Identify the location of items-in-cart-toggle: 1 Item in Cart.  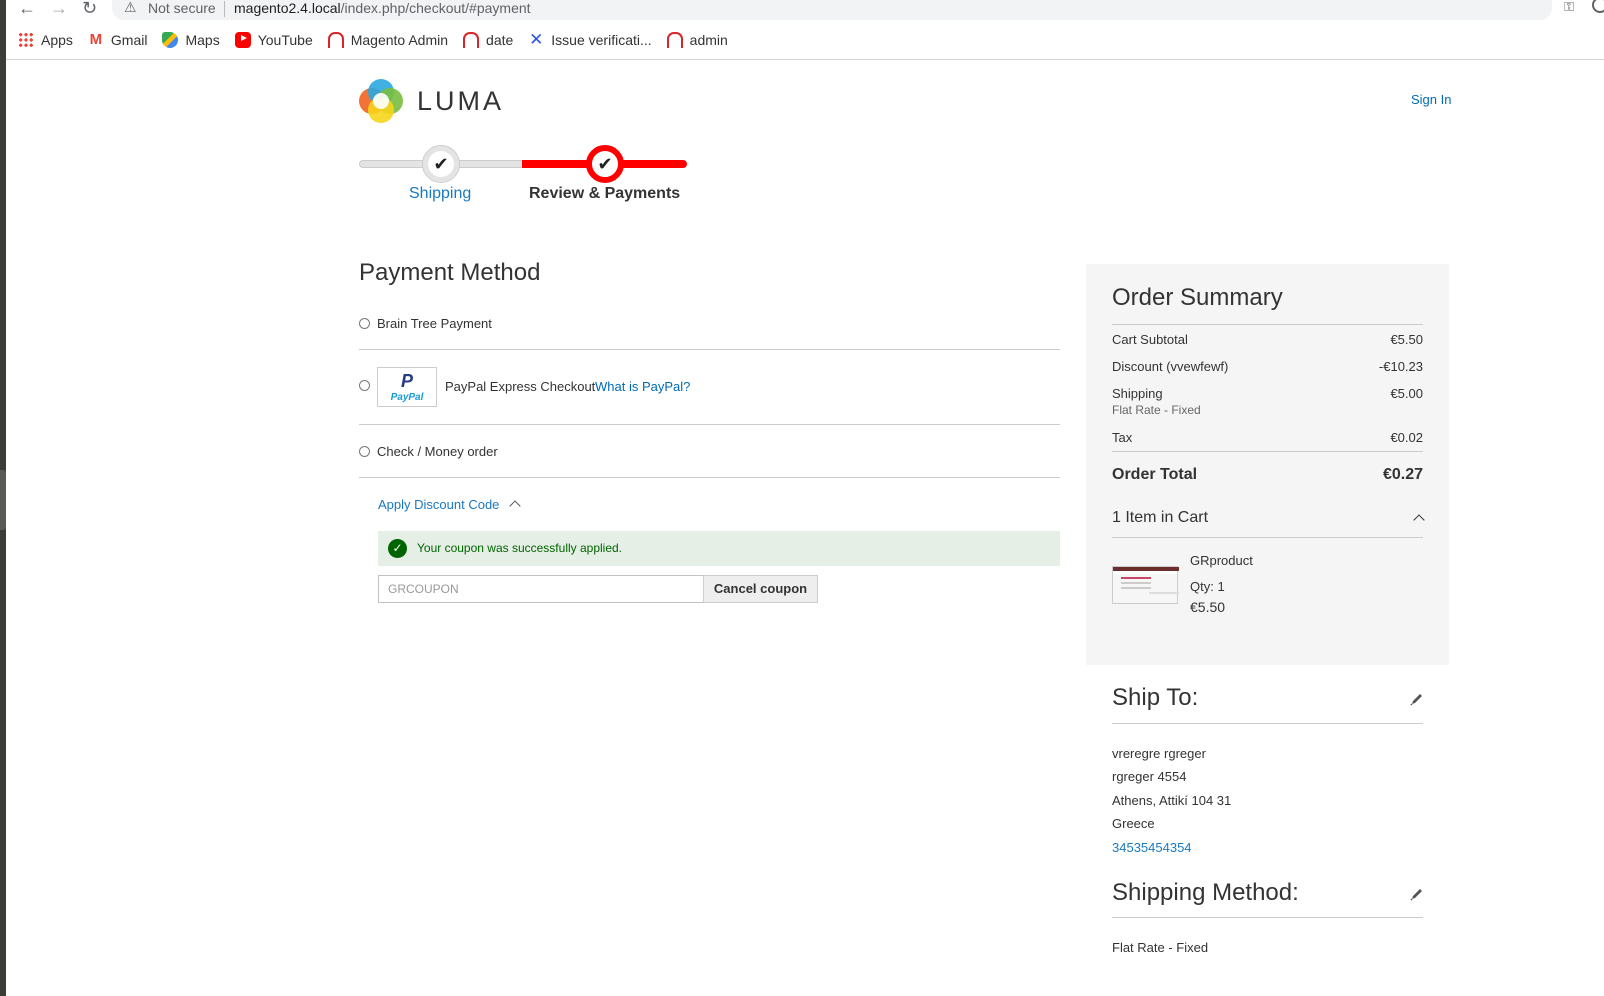
(1160, 518).